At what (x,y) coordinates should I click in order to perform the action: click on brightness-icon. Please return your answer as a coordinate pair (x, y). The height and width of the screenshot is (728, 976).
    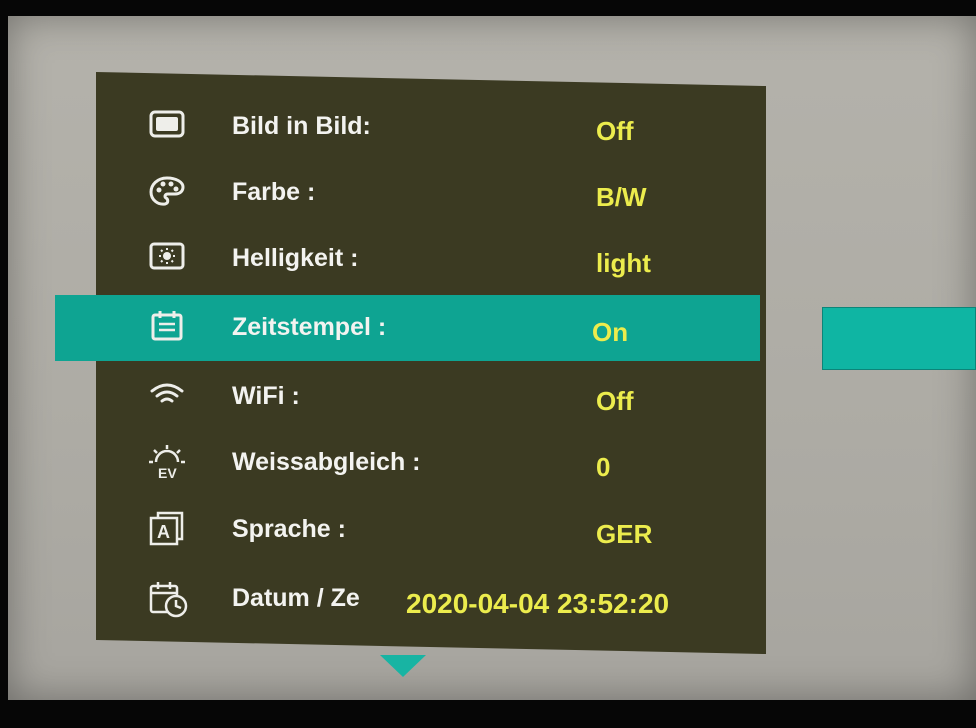
    Looking at the image, I should click on (167, 257).